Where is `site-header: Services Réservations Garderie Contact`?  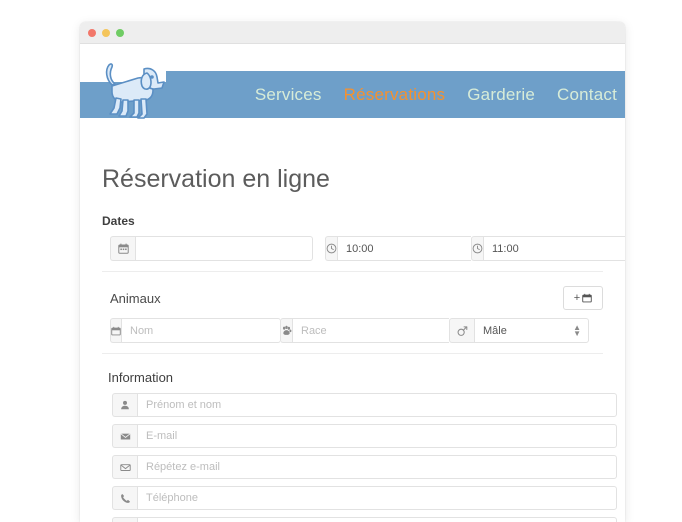 site-header: Services Réservations Garderie Contact is located at coordinates (352, 87).